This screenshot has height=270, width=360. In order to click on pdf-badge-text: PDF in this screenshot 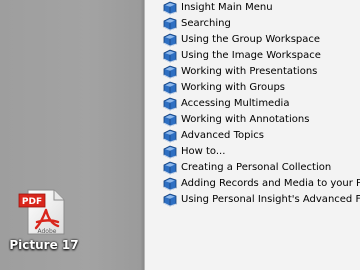, I will do `click(32, 202)`.